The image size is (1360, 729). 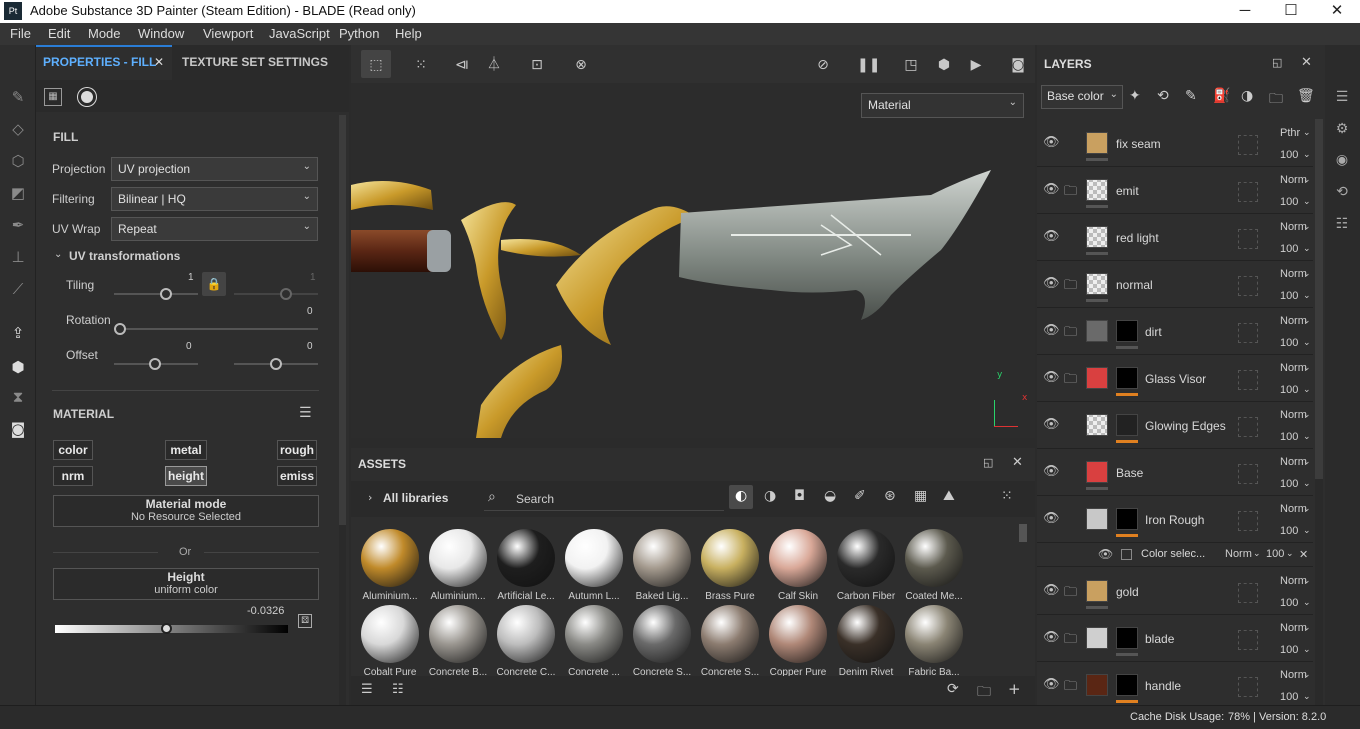 I want to click on add-paint-layer-icon: ✎, so click(x=1191, y=96).